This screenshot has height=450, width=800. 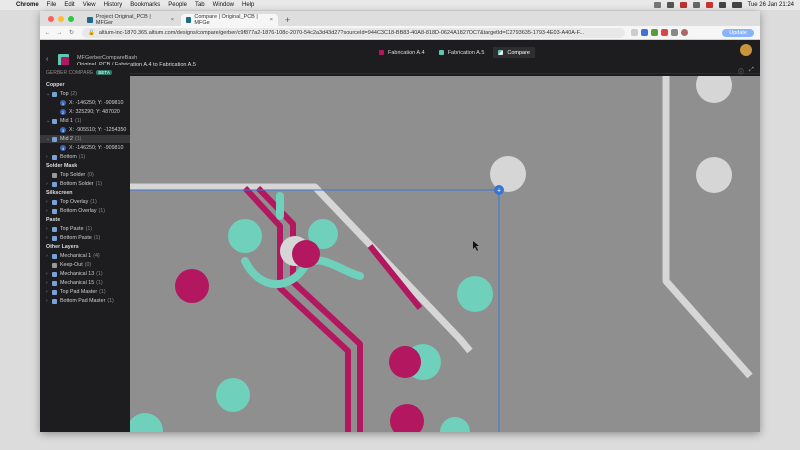 What do you see at coordinates (47, 59) in the screenshot?
I see `back-button: ‹` at bounding box center [47, 59].